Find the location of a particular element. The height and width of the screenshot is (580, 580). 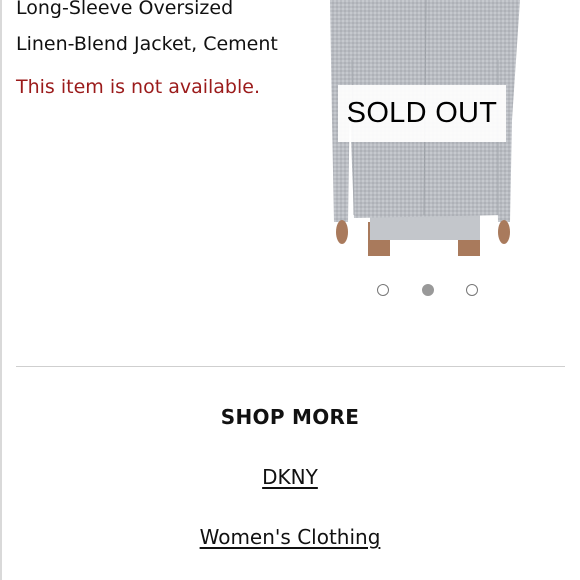

product-title-line-2: Linen-Blend Jacket, Cement is located at coordinates (147, 44).